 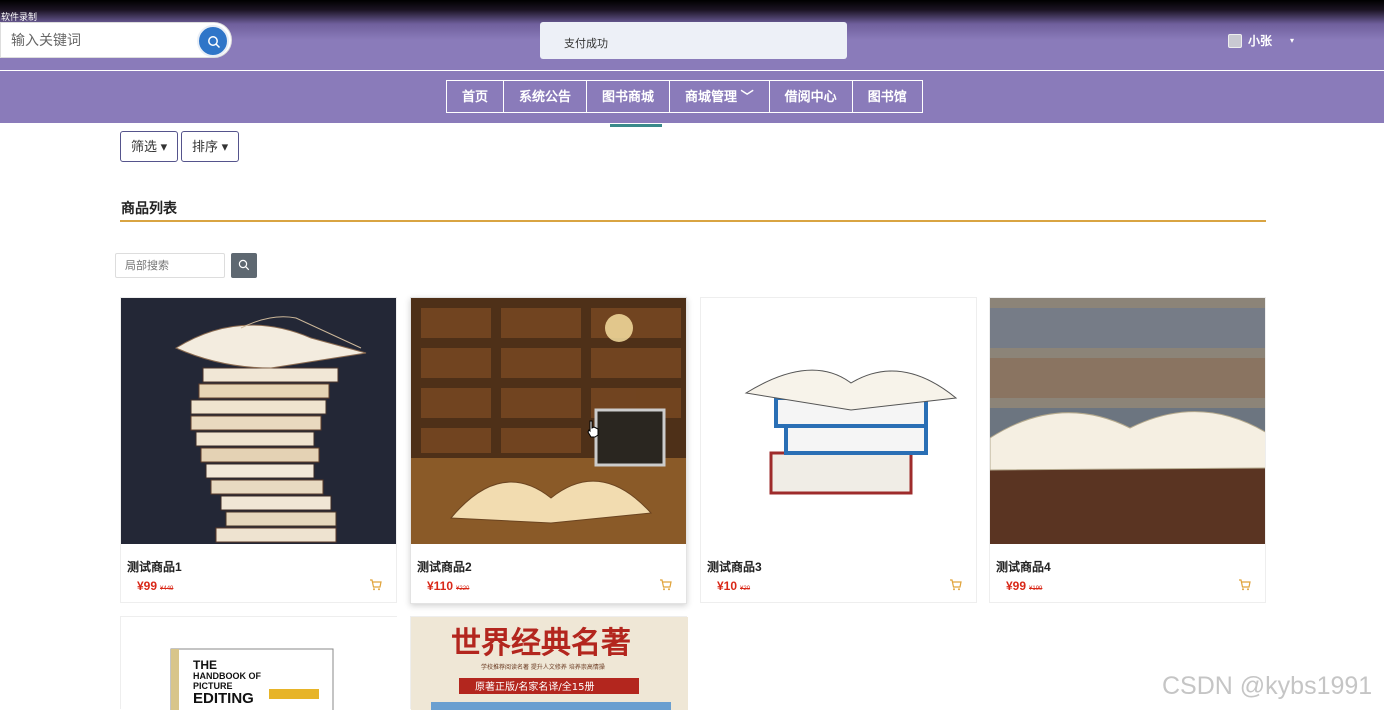 What do you see at coordinates (1235, 40) in the screenshot?
I see `avatar` at bounding box center [1235, 40].